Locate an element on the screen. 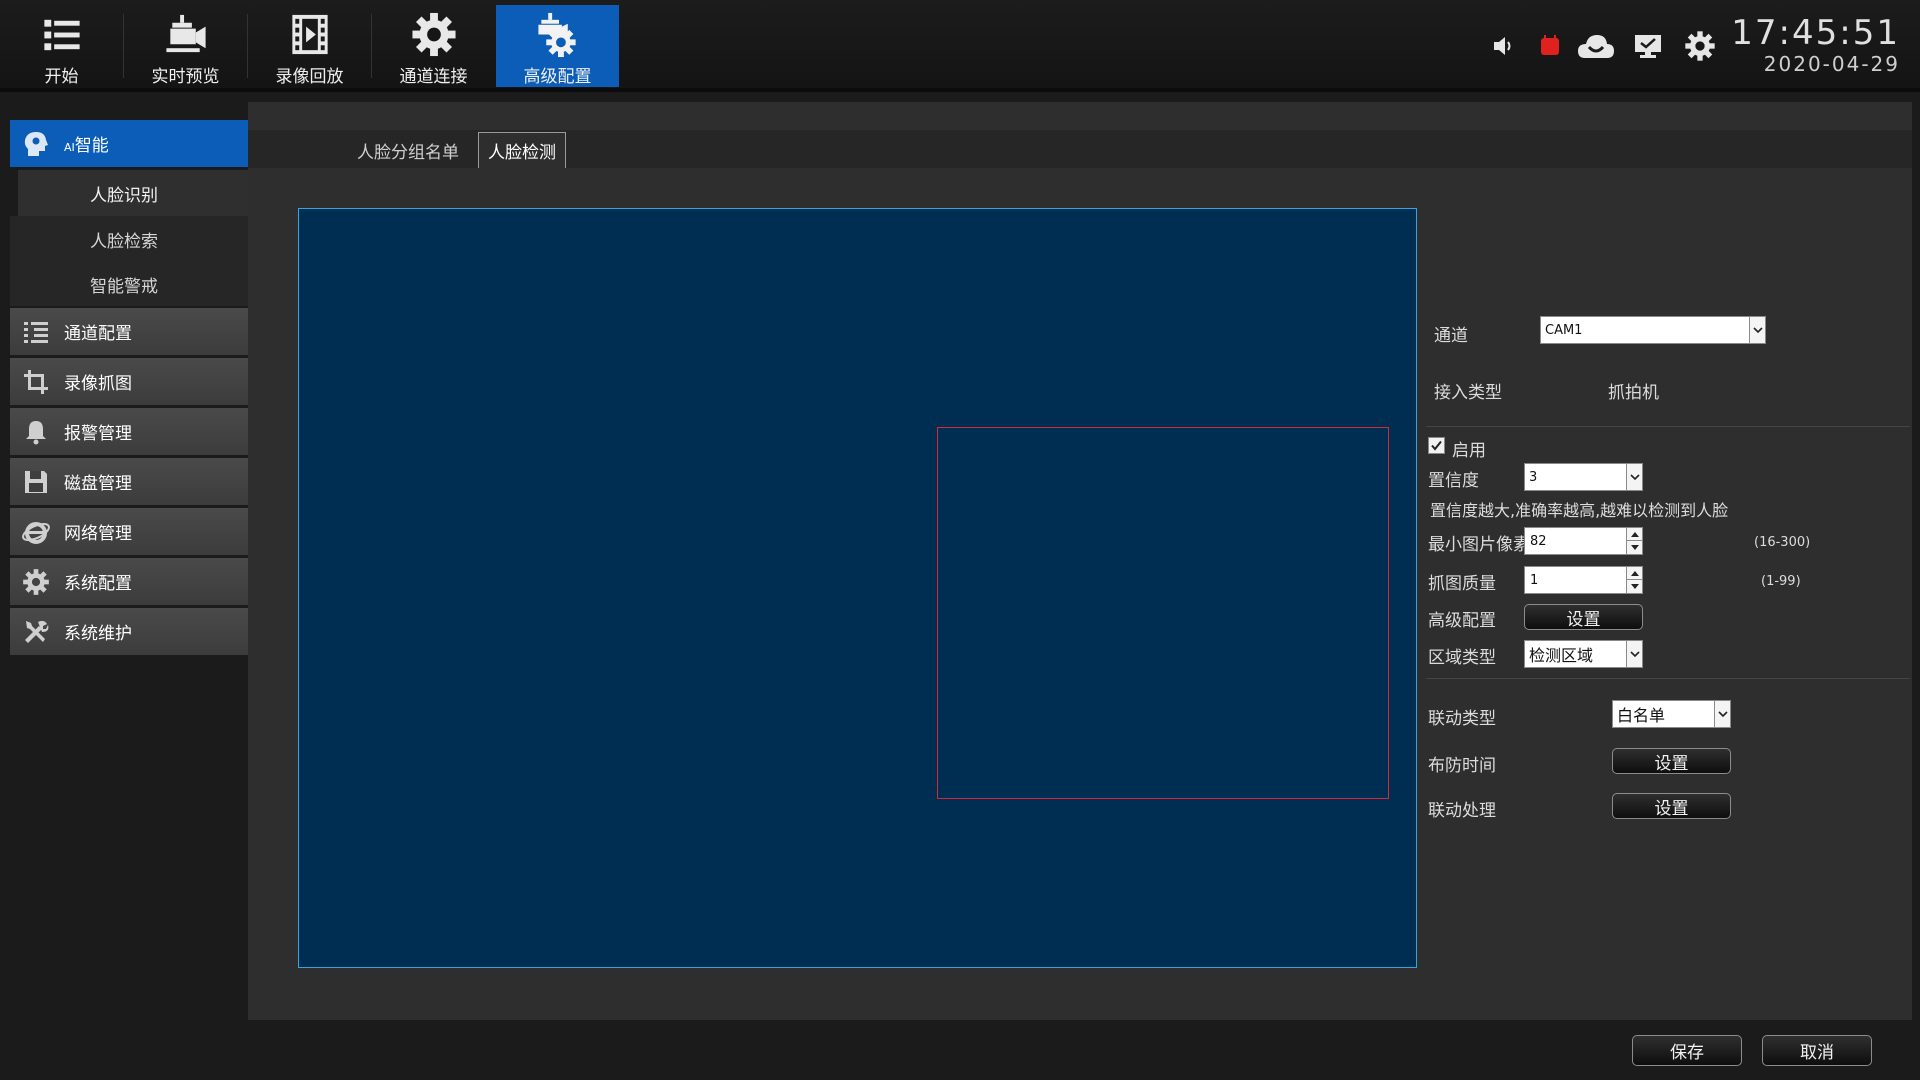 This screenshot has width=1920, height=1080. button-label: 取消 is located at coordinates (1817, 1053).